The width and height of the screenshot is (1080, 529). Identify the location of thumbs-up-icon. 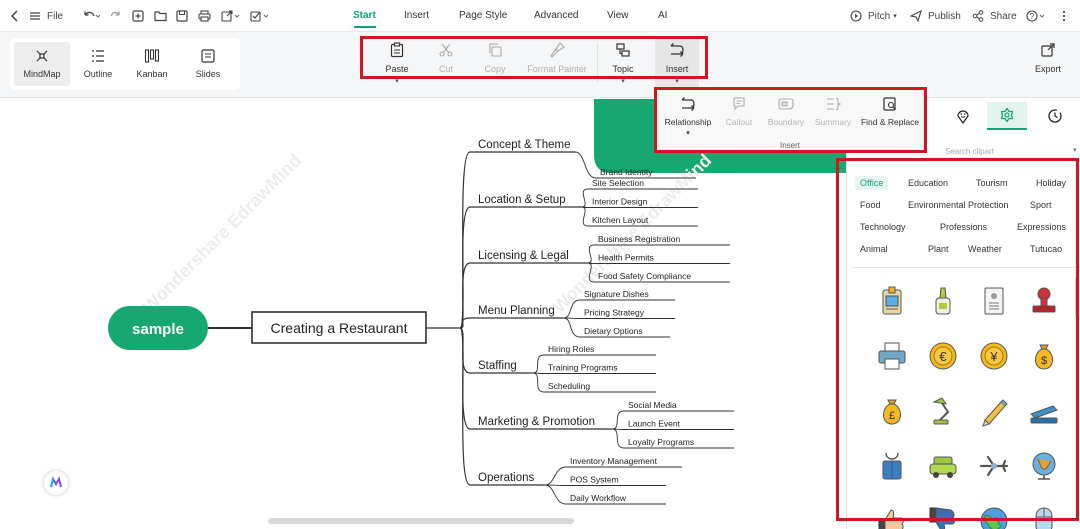
(892, 516).